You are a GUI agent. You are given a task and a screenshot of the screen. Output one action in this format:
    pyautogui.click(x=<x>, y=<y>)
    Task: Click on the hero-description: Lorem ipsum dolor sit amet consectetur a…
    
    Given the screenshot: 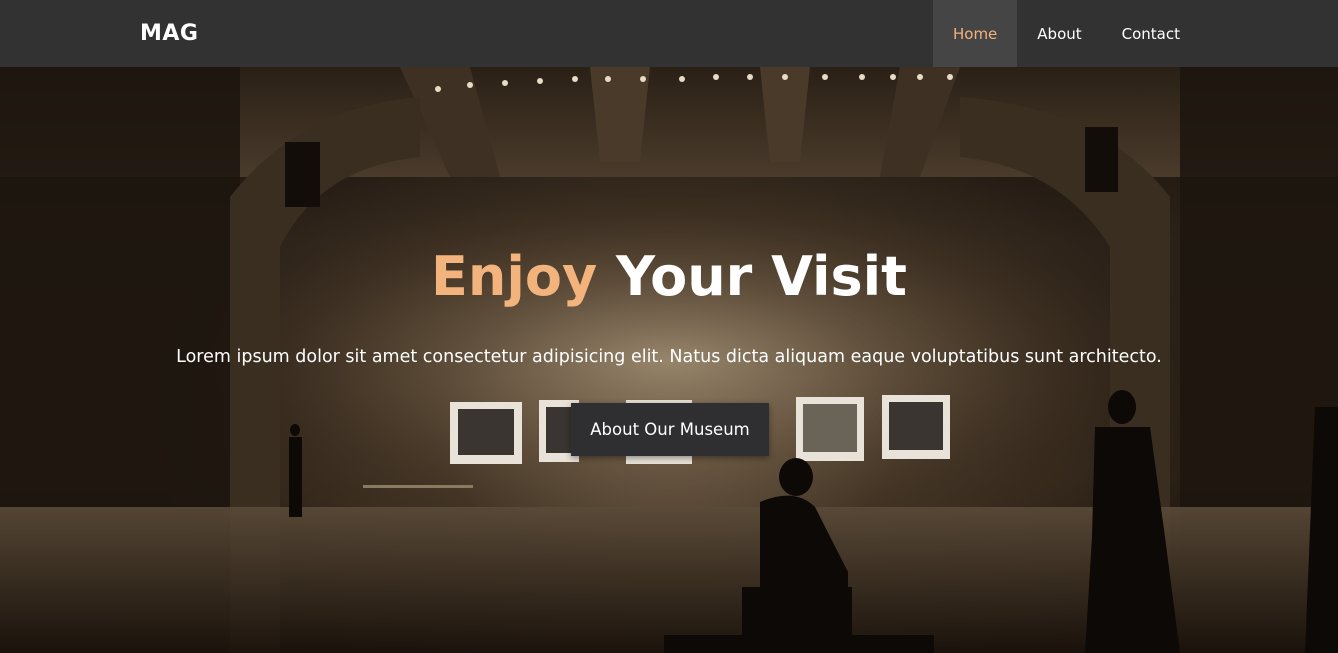 What is the action you would take?
    pyautogui.click(x=669, y=357)
    